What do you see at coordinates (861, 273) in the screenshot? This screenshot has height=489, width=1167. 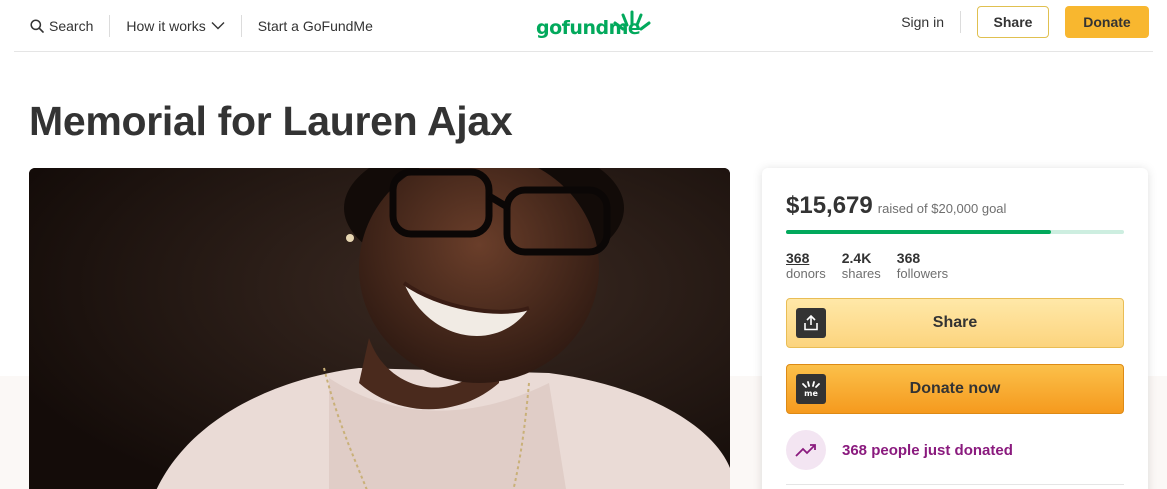 I see `shares-label: shares` at bounding box center [861, 273].